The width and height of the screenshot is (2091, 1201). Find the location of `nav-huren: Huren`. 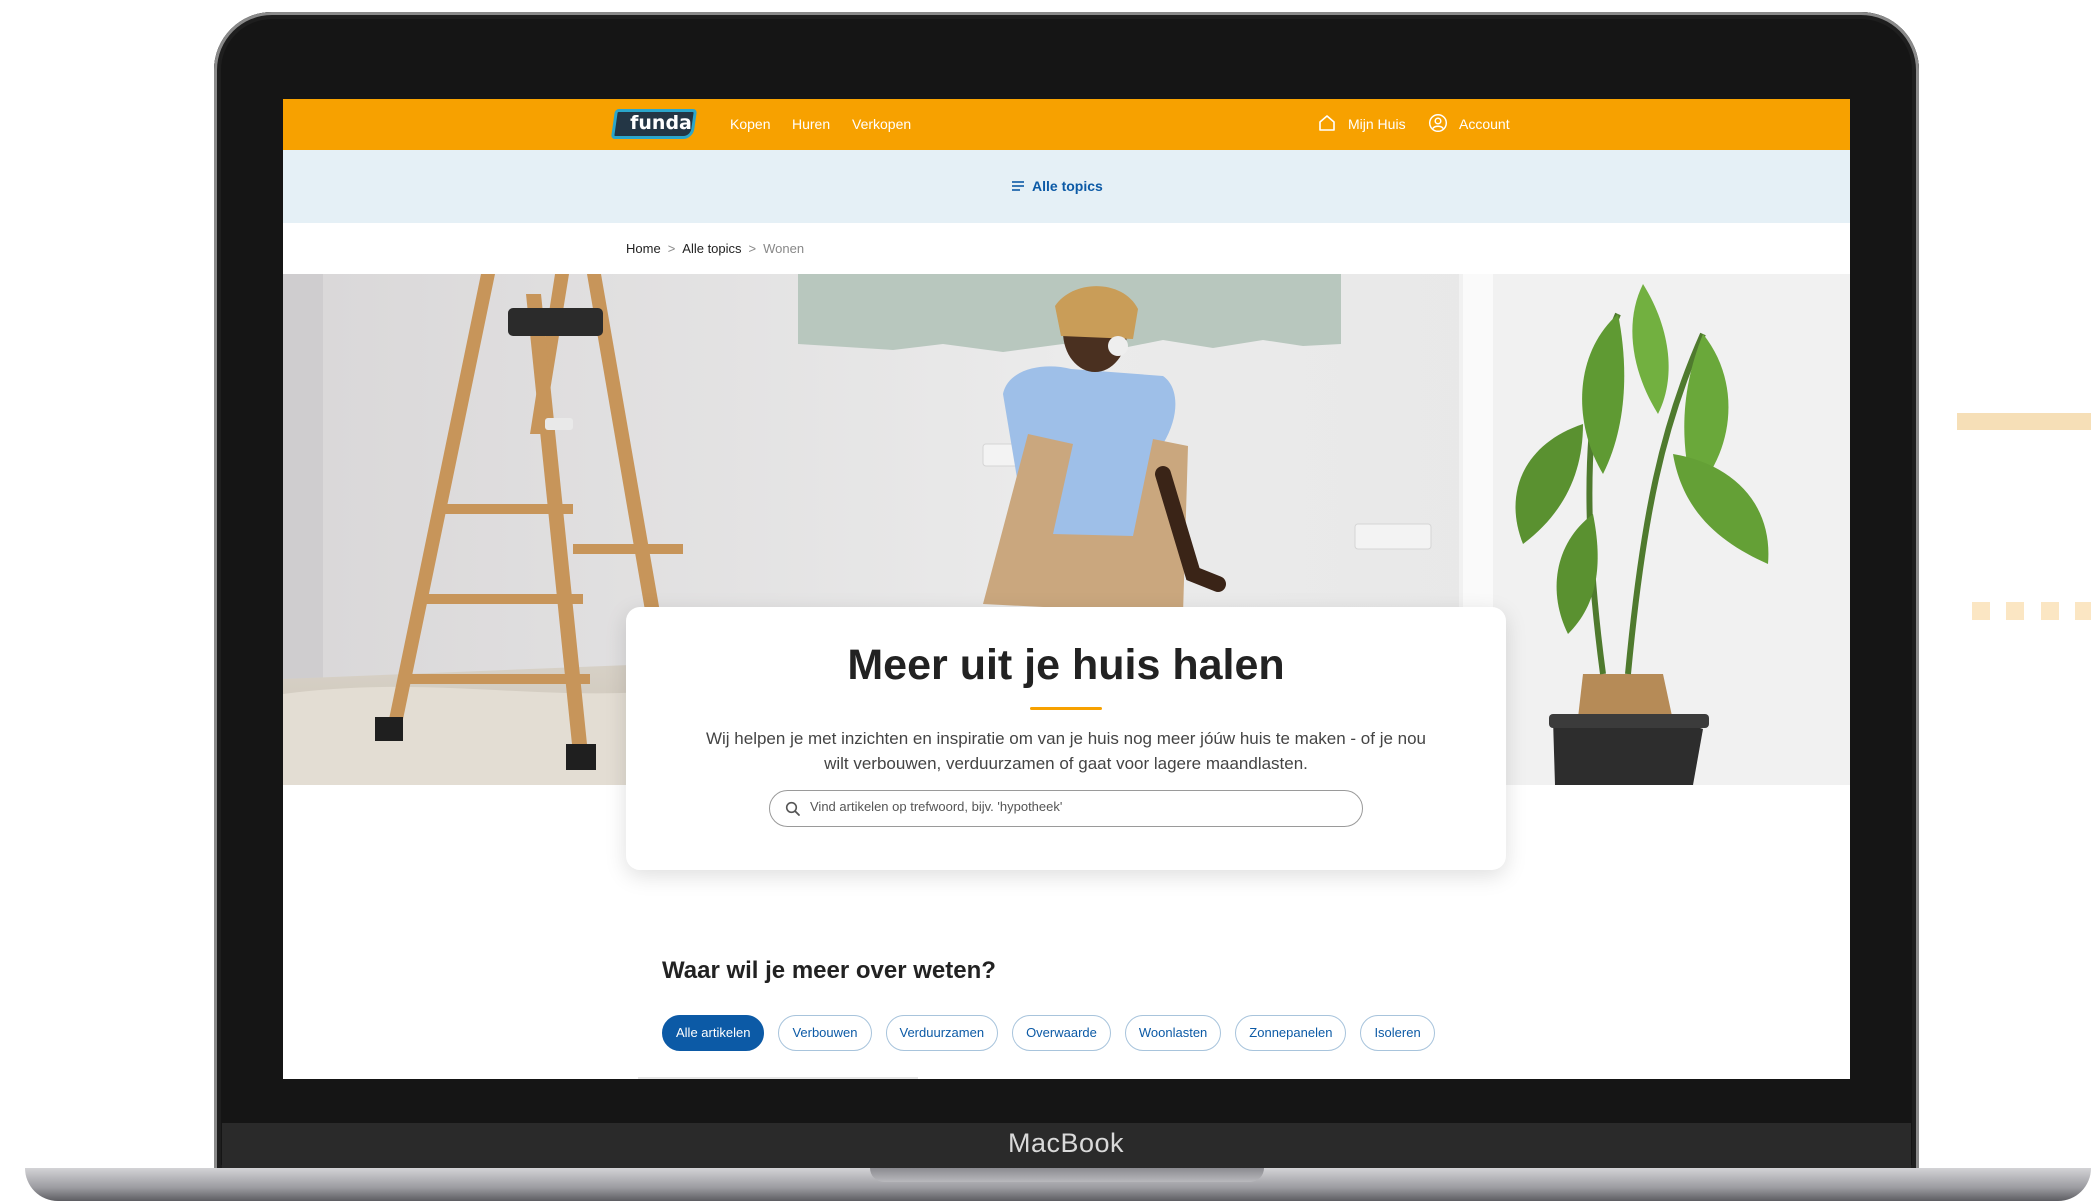

nav-huren: Huren is located at coordinates (811, 124).